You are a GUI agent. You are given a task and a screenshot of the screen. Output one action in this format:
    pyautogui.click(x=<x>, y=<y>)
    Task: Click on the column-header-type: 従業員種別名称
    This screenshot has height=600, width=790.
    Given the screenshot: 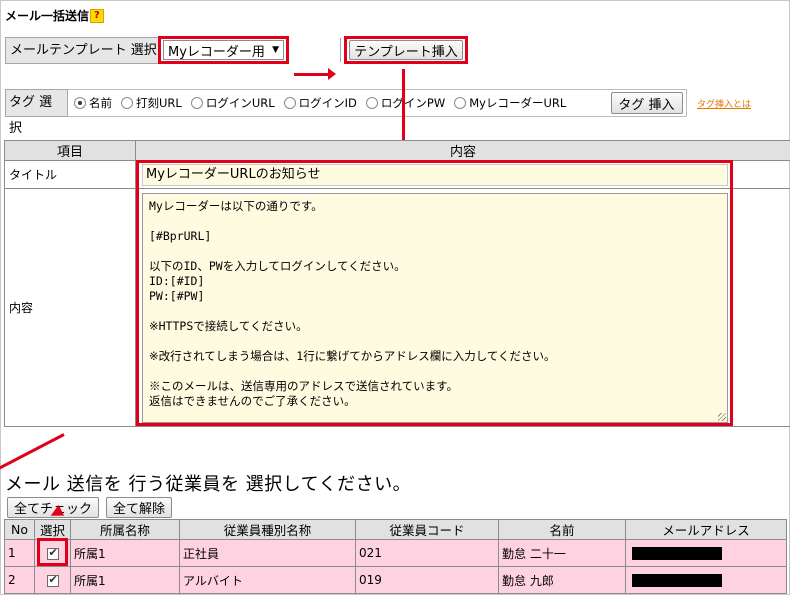 What is the action you would take?
    pyautogui.click(x=268, y=530)
    